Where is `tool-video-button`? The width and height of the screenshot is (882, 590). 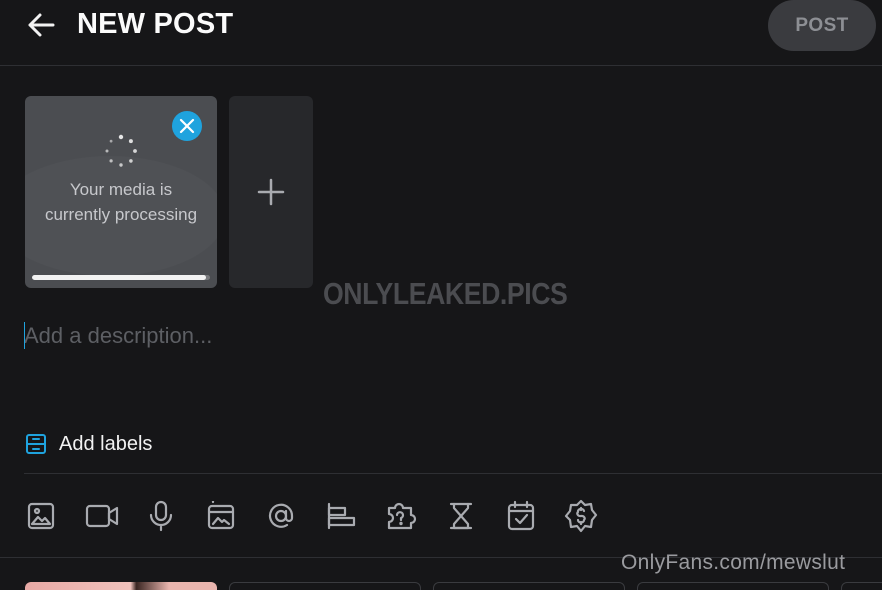
tool-video-button is located at coordinates (102, 516).